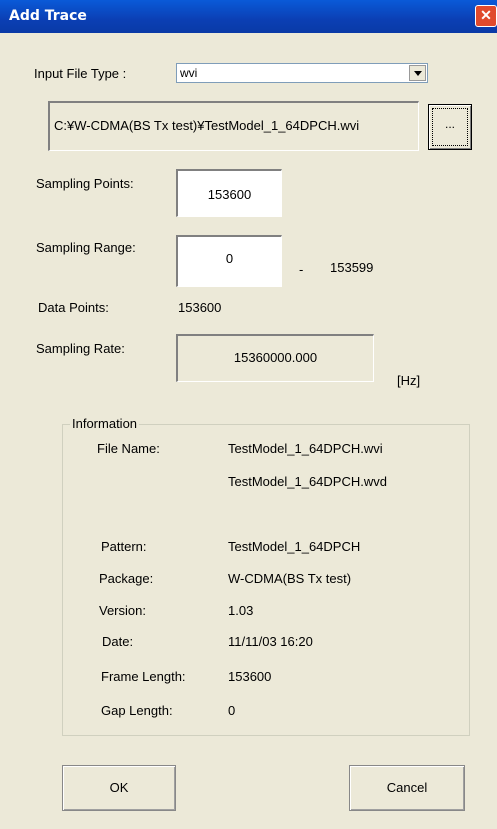 This screenshot has width=497, height=829. What do you see at coordinates (80, 348) in the screenshot?
I see `sampling-rate-label: Sampling Rate:` at bounding box center [80, 348].